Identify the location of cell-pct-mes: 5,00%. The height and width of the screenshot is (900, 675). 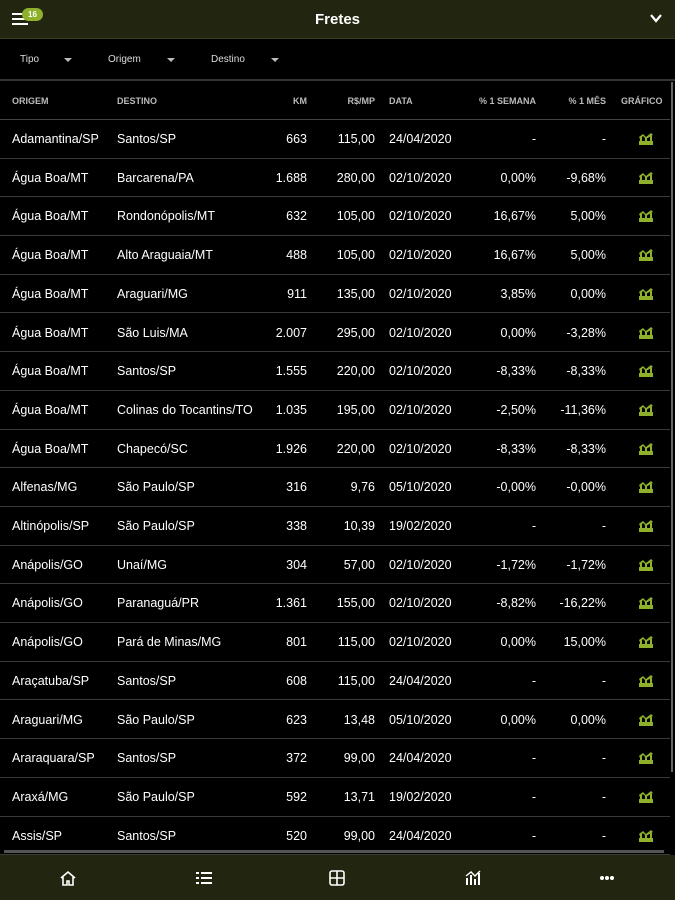
(588, 255).